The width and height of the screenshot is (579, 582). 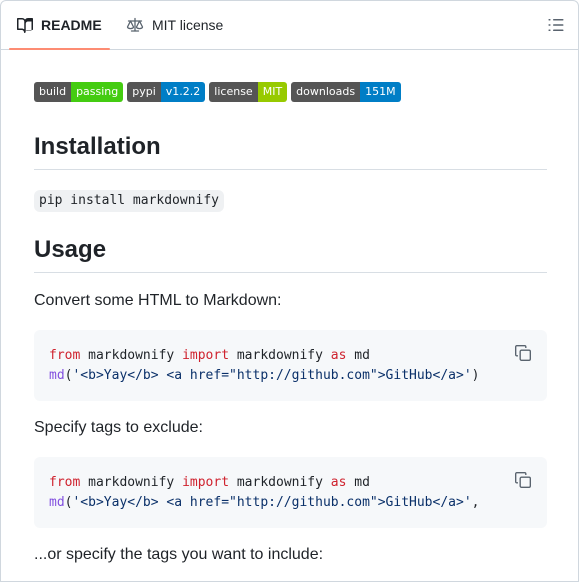 I want to click on badge-build: build passing, so click(x=79, y=92).